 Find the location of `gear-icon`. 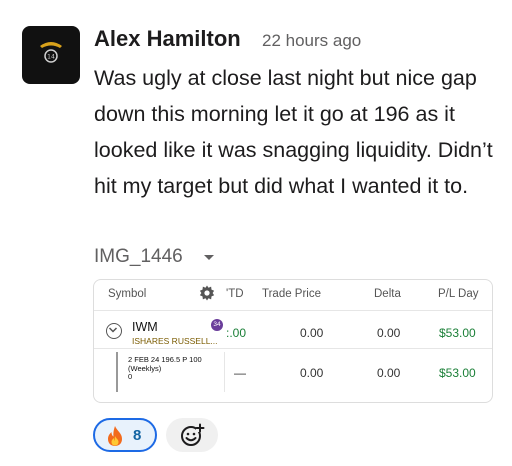

gear-icon is located at coordinates (207, 293).